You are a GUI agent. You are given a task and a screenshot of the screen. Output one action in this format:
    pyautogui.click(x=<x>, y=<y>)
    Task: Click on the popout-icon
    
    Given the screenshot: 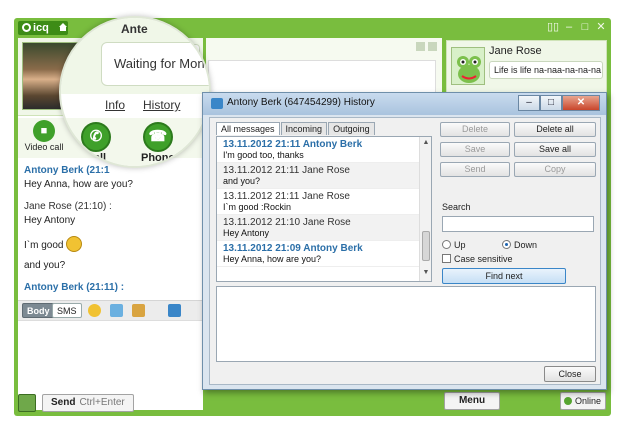 What is the action you would take?
    pyautogui.click(x=420, y=46)
    